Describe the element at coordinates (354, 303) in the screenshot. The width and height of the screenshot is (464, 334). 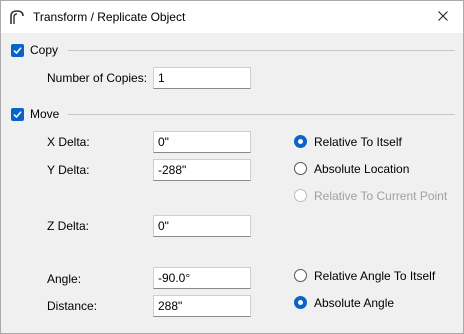
I see `absolute-angle-label: Absolute Angle` at that location.